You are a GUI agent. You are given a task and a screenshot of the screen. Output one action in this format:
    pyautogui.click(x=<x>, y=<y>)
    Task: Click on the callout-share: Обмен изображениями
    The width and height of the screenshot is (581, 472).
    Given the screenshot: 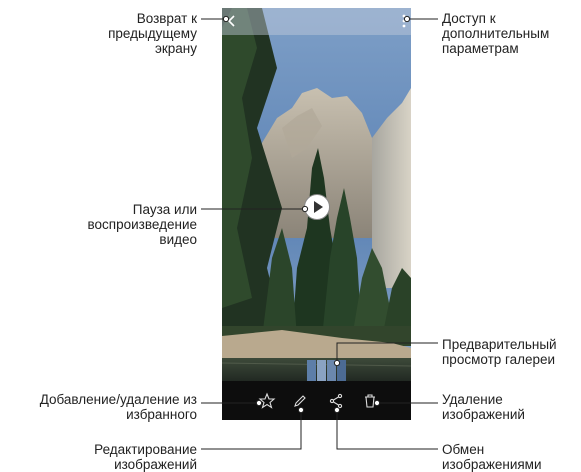 What is the action you would take?
    pyautogui.click(x=492, y=457)
    